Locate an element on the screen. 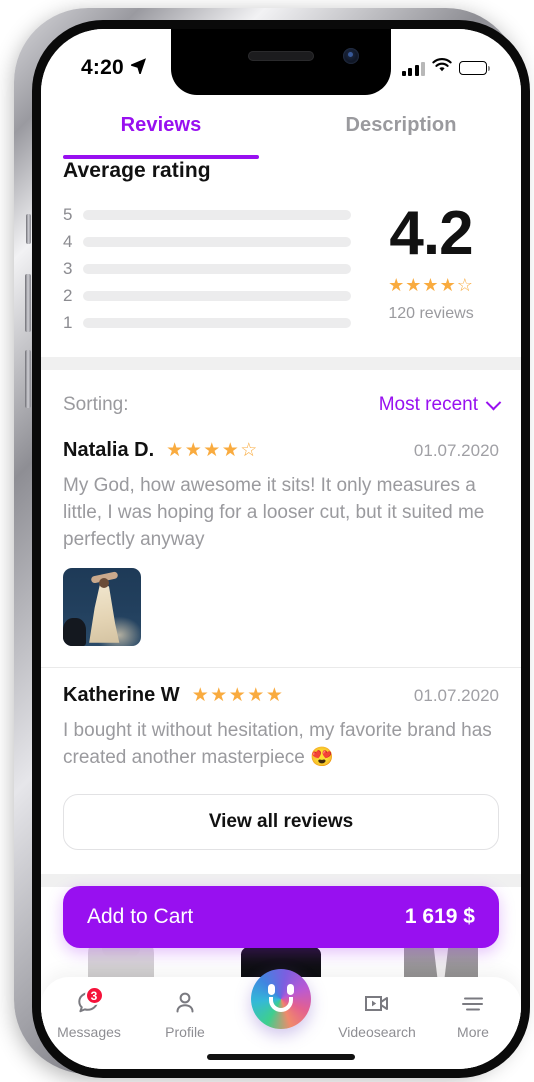  messages-badge: 3 is located at coordinates (94, 995).